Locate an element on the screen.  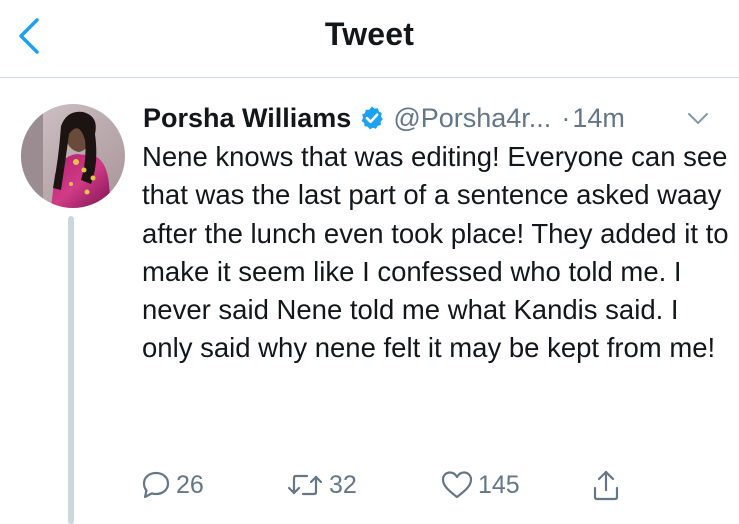
avatar is located at coordinates (73, 156).